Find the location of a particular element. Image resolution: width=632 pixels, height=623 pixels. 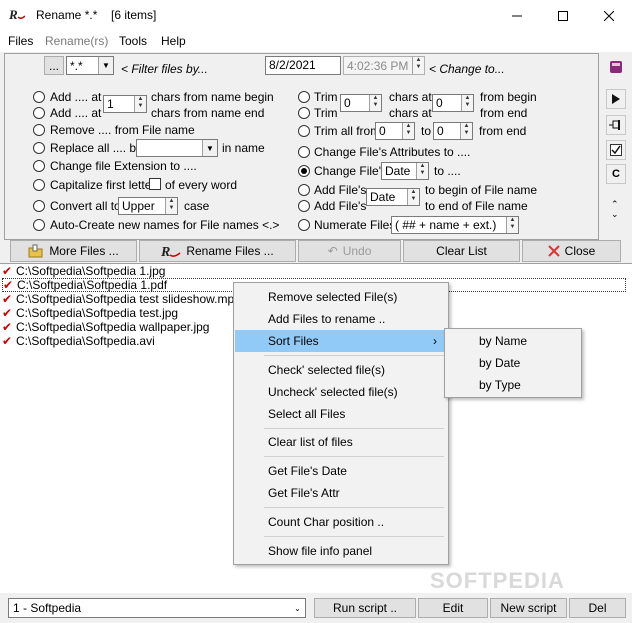

pin-tool-button is located at coordinates (616, 125).